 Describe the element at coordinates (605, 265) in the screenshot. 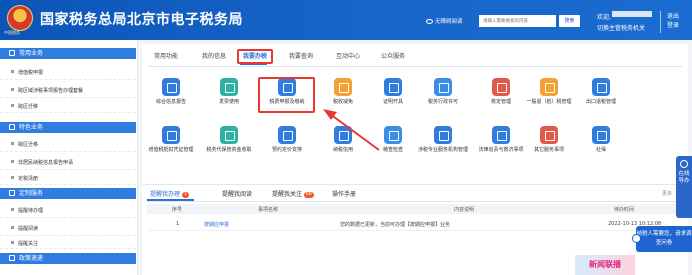

I see `promo-banner: 新闻联播` at that location.